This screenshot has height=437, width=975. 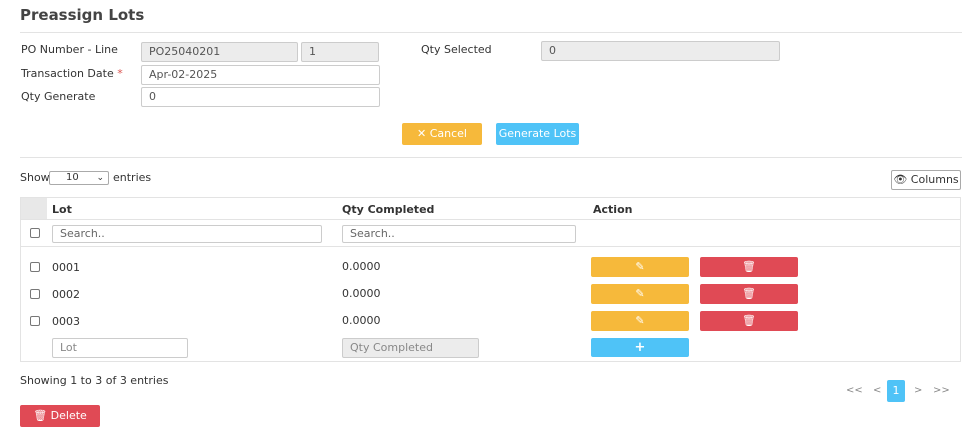 What do you see at coordinates (491, 32) in the screenshot?
I see `header-divider` at bounding box center [491, 32].